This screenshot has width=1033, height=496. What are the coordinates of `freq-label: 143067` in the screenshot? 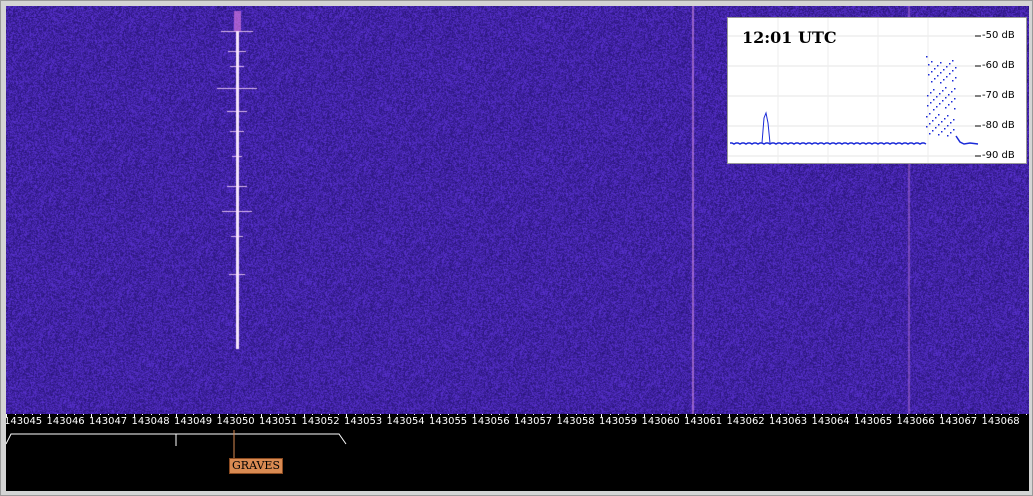 It's located at (958, 421).